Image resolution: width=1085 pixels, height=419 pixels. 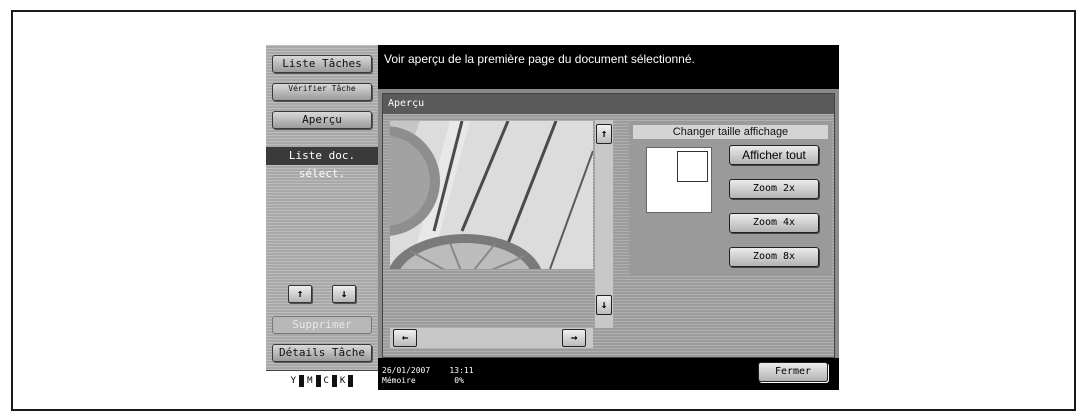 I want to click on panel-title: Aperçu, so click(x=608, y=104).